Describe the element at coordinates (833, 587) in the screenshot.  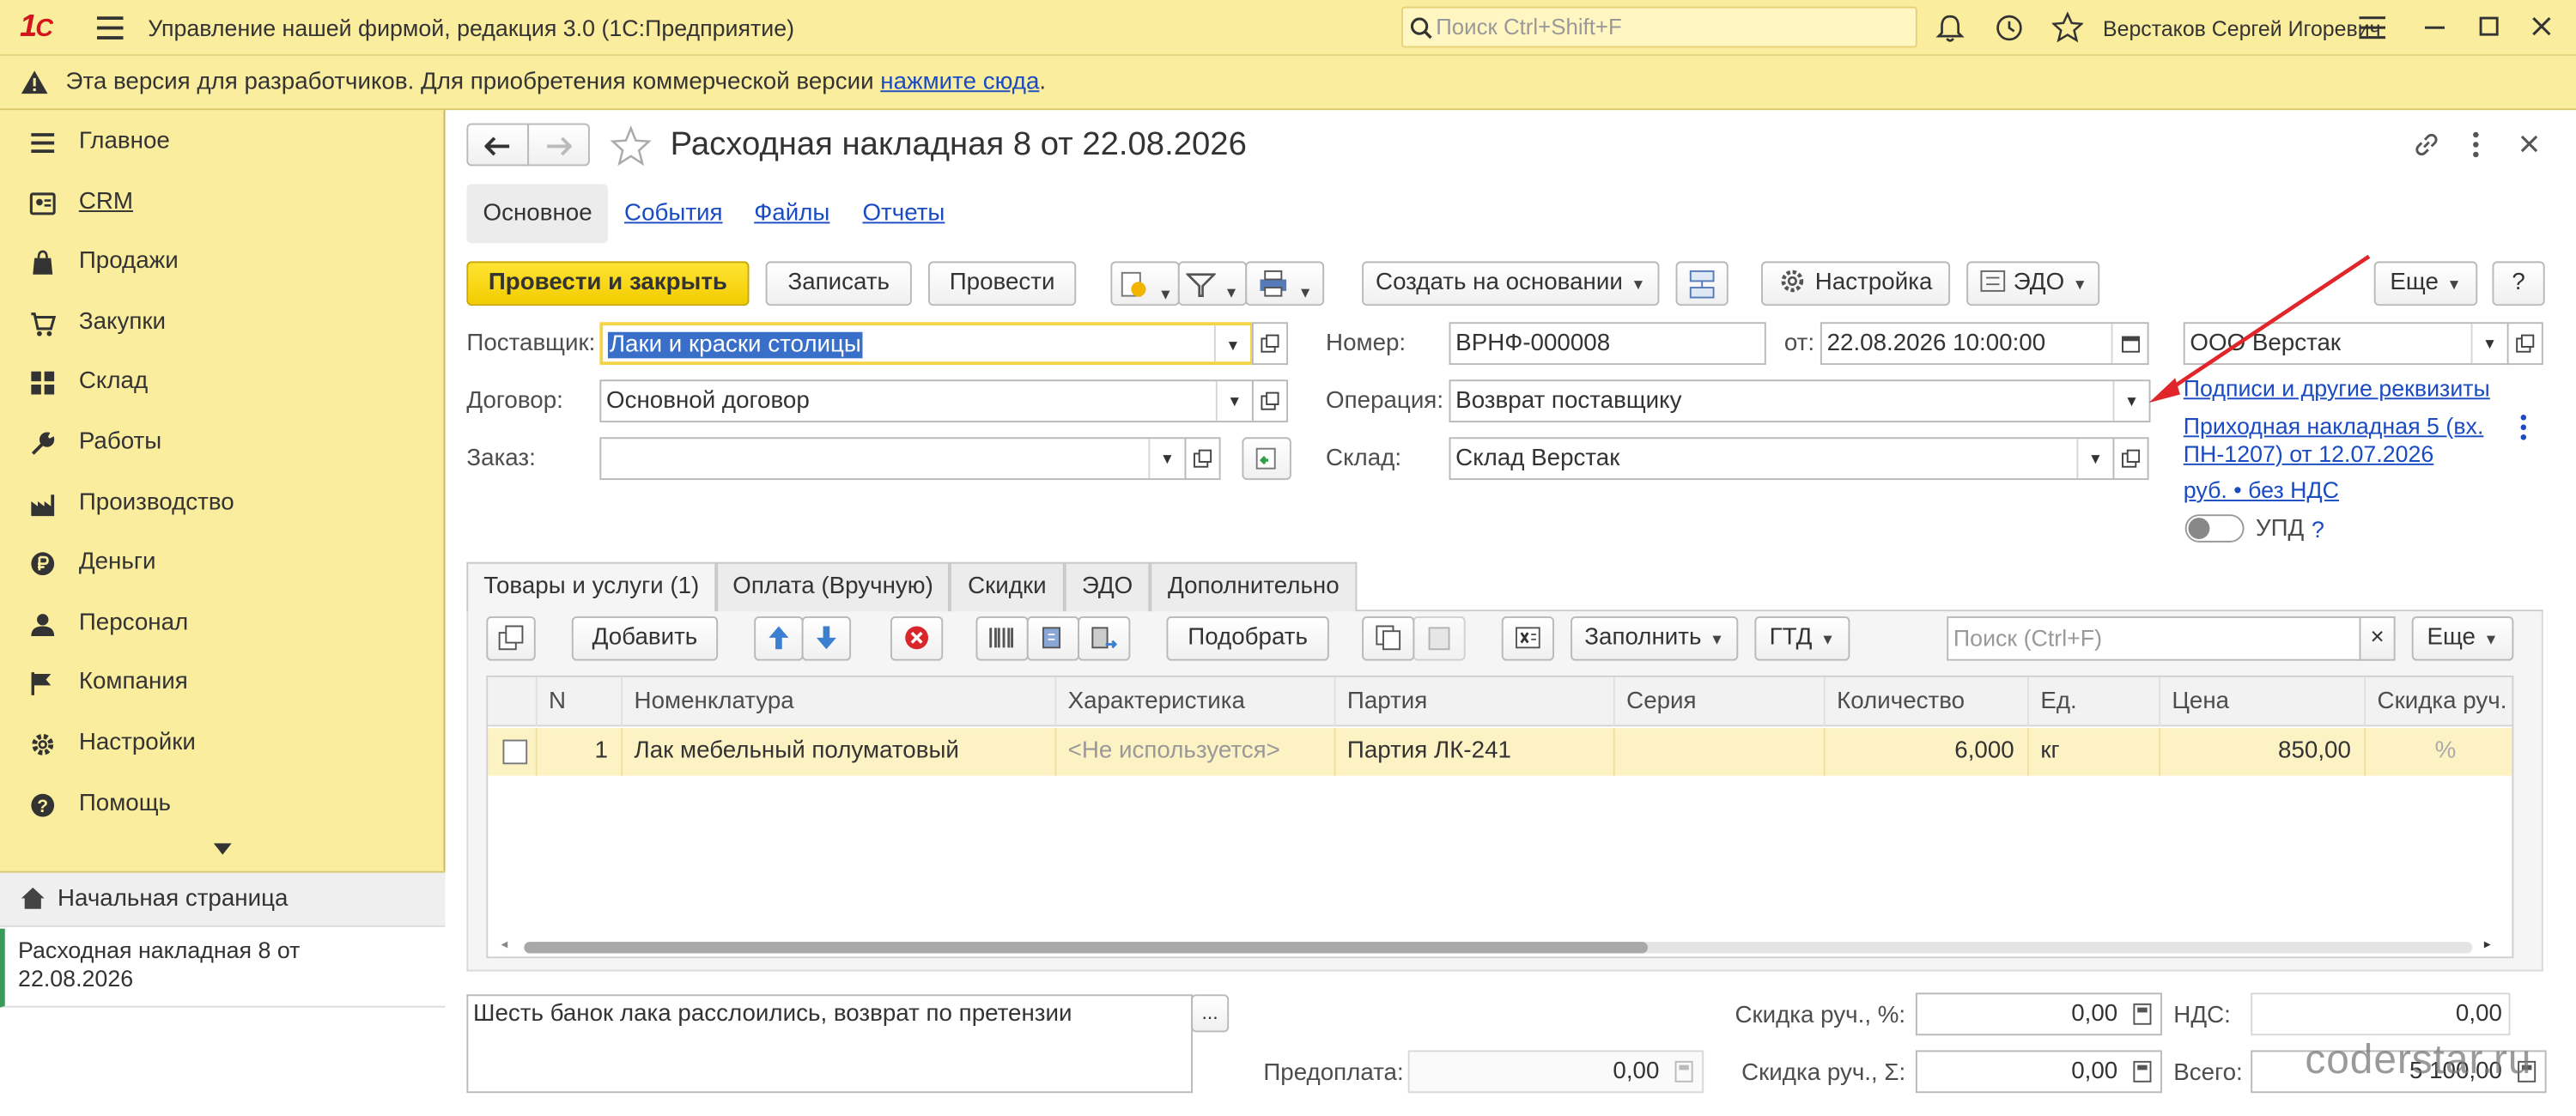
I see `tab-payment: Оплата (Вручную)` at that location.